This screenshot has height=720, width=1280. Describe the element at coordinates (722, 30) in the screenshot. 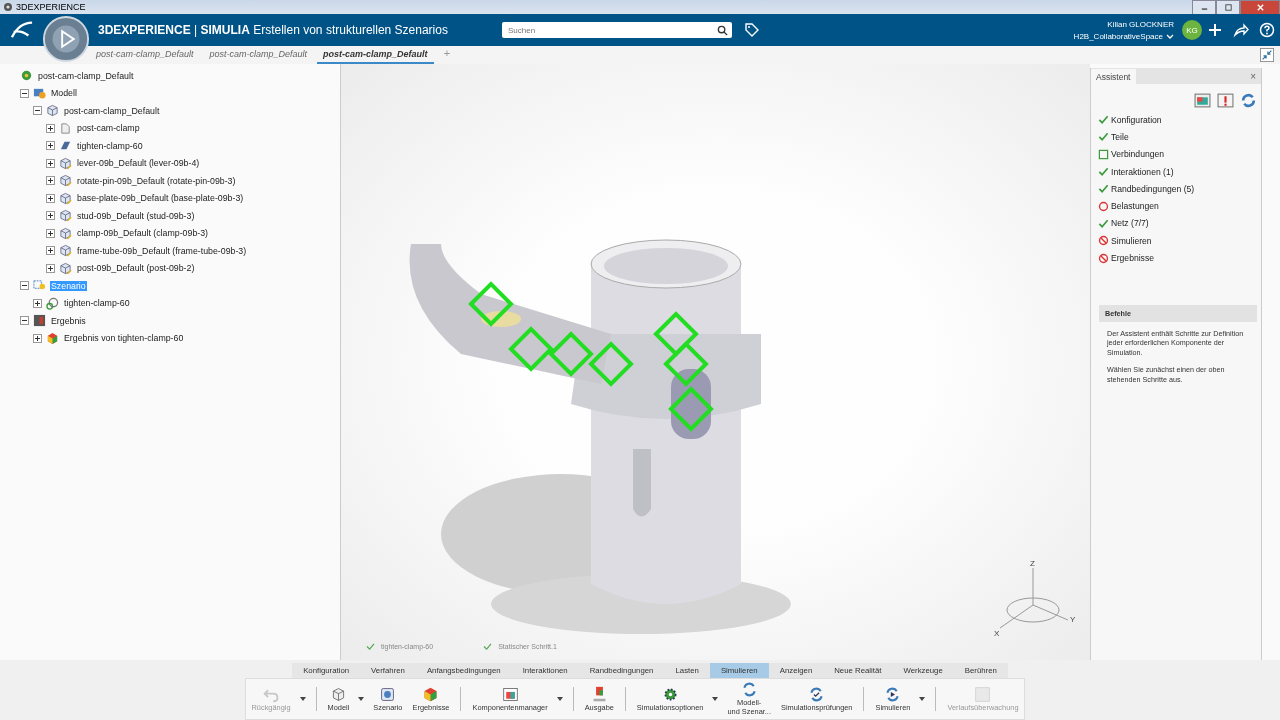

I see `search-icon` at that location.